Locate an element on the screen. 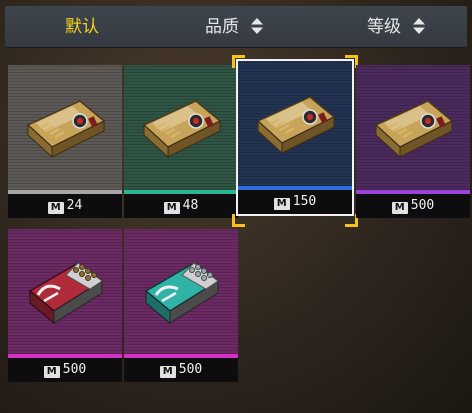 The height and width of the screenshot is (413, 472). item-card: M 48 is located at coordinates (181, 141).